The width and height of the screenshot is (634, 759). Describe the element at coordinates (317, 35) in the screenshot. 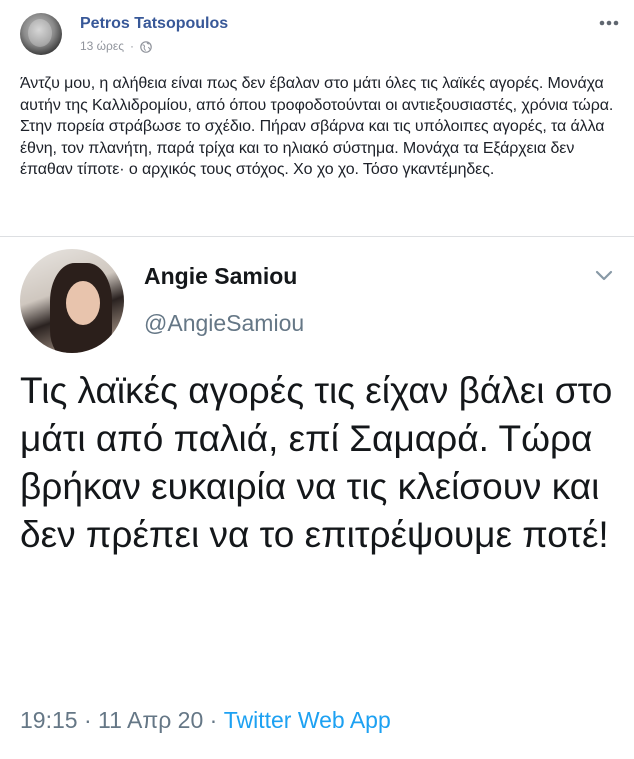

I see `post-header: Petros Tatsopoulos 13 ώρες ·` at that location.